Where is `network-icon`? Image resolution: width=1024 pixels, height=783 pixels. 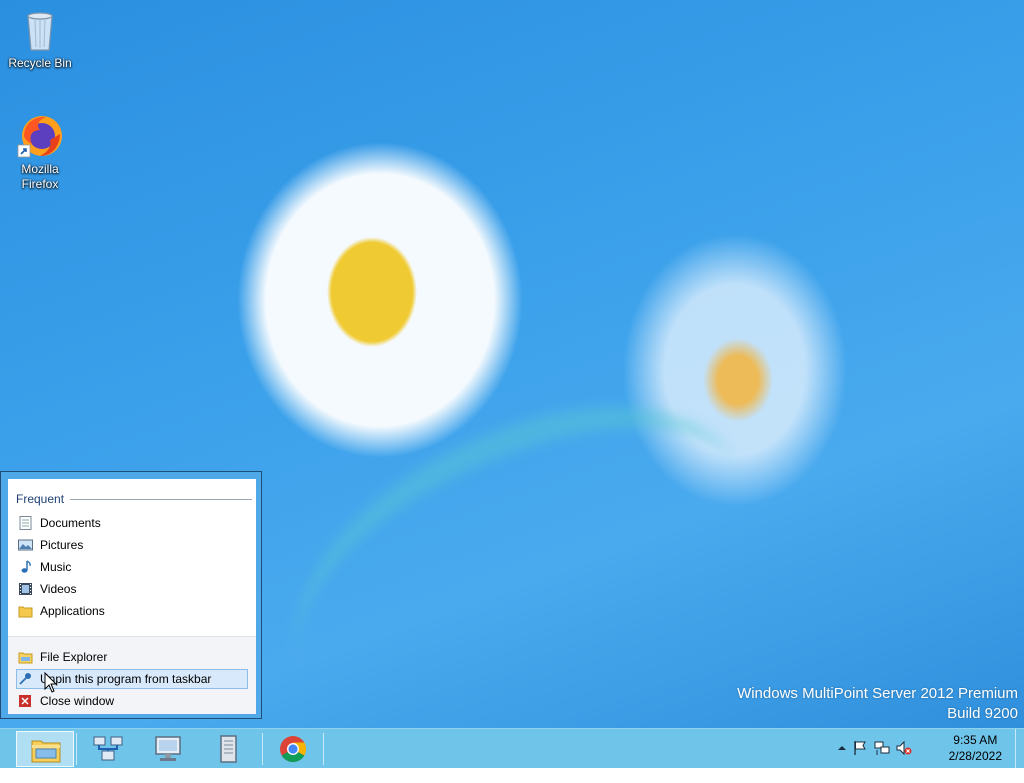 network-icon is located at coordinates (882, 748).